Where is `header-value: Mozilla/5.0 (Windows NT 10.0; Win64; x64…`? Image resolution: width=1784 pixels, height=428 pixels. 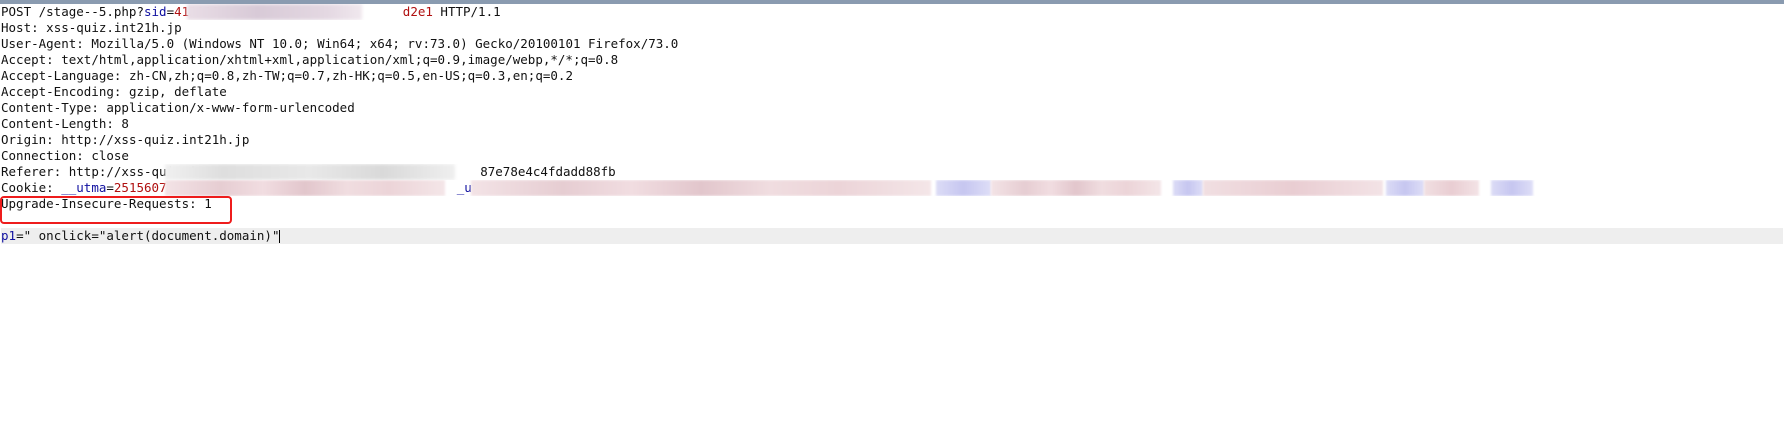 header-value: Mozilla/5.0 (Windows NT 10.0; Win64; x64… is located at coordinates (385, 43).